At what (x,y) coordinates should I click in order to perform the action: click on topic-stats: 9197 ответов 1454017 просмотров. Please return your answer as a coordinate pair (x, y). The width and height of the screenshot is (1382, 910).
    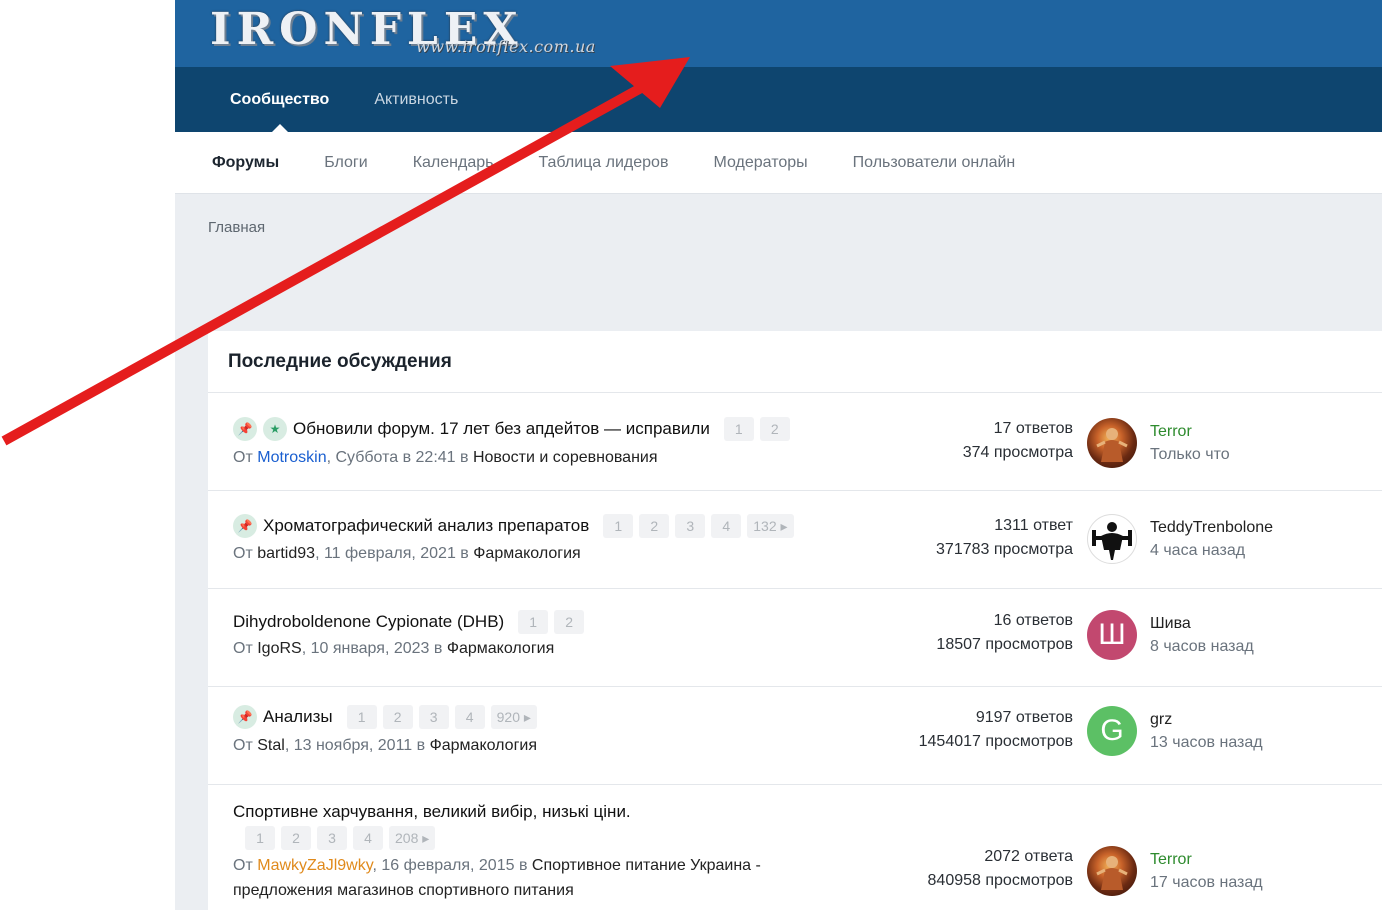
    Looking at the image, I should click on (996, 730).